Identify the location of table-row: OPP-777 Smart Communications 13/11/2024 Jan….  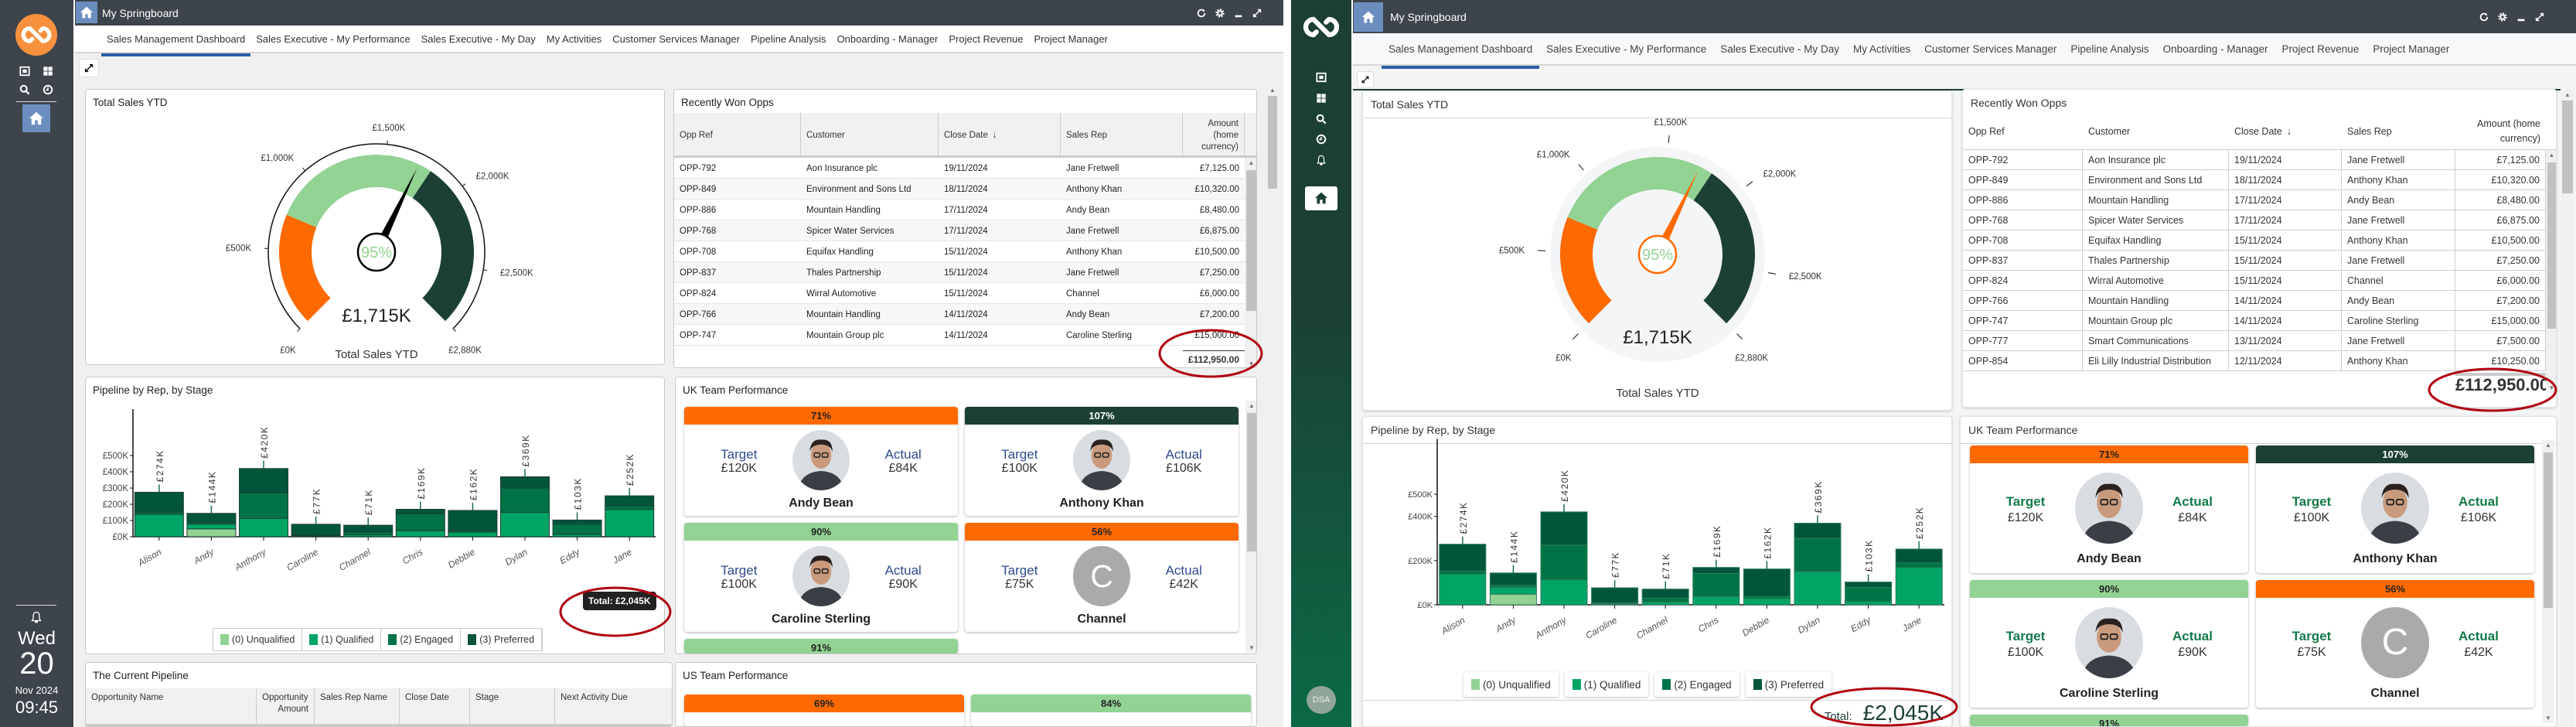
(2254, 341).